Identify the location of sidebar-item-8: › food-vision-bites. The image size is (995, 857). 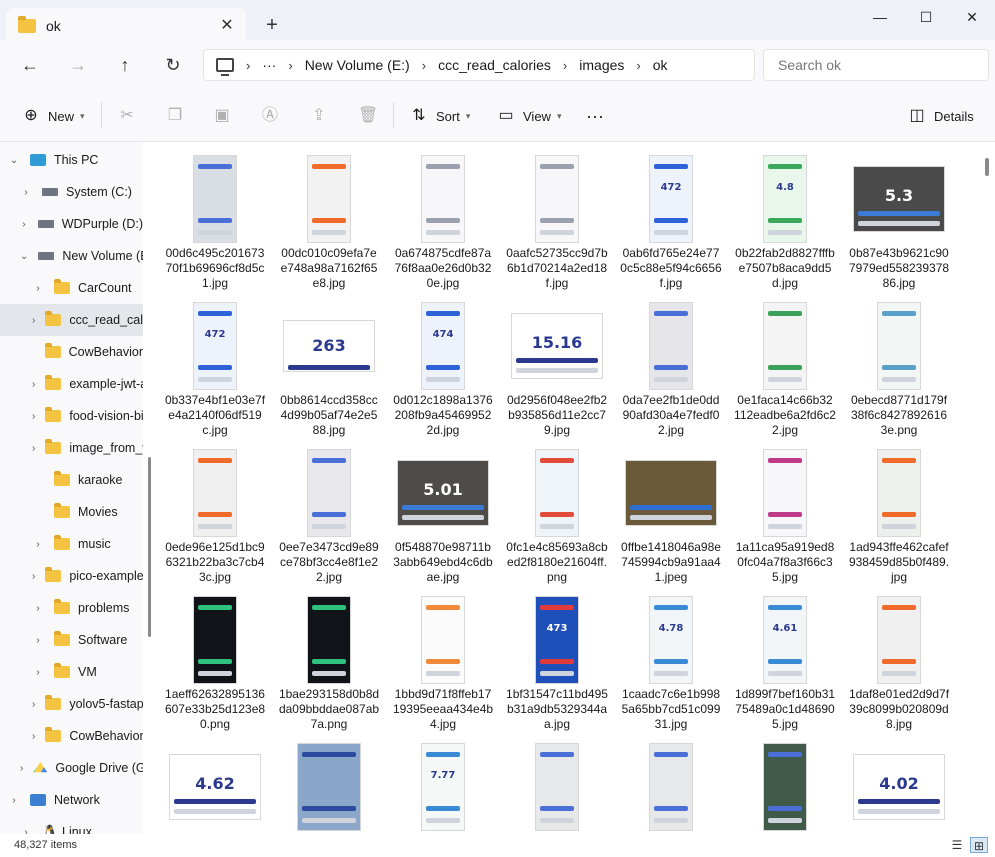
(71, 416).